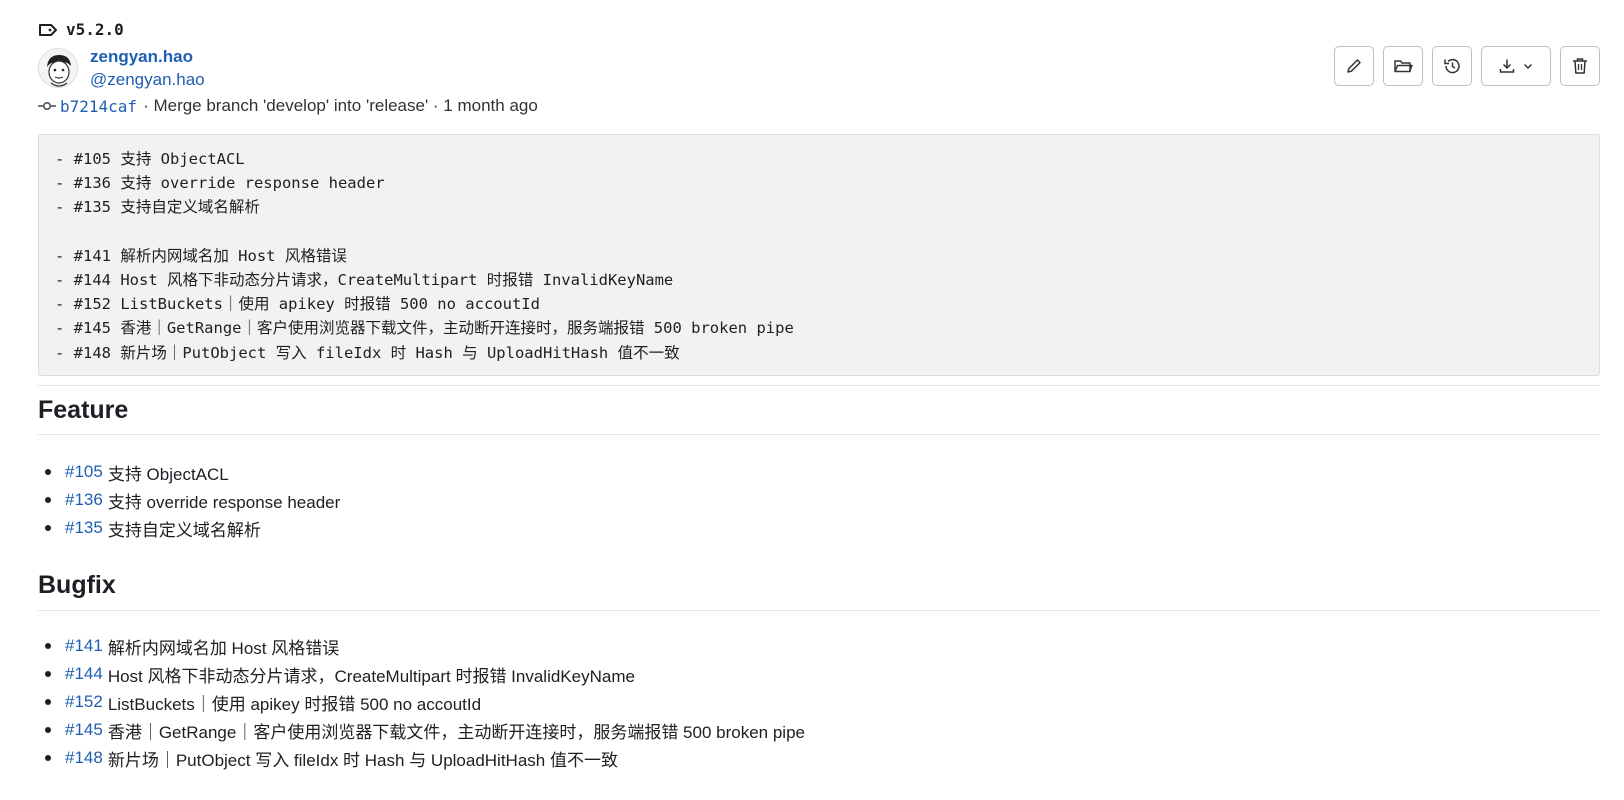  I want to click on tag-icon, so click(48, 29).